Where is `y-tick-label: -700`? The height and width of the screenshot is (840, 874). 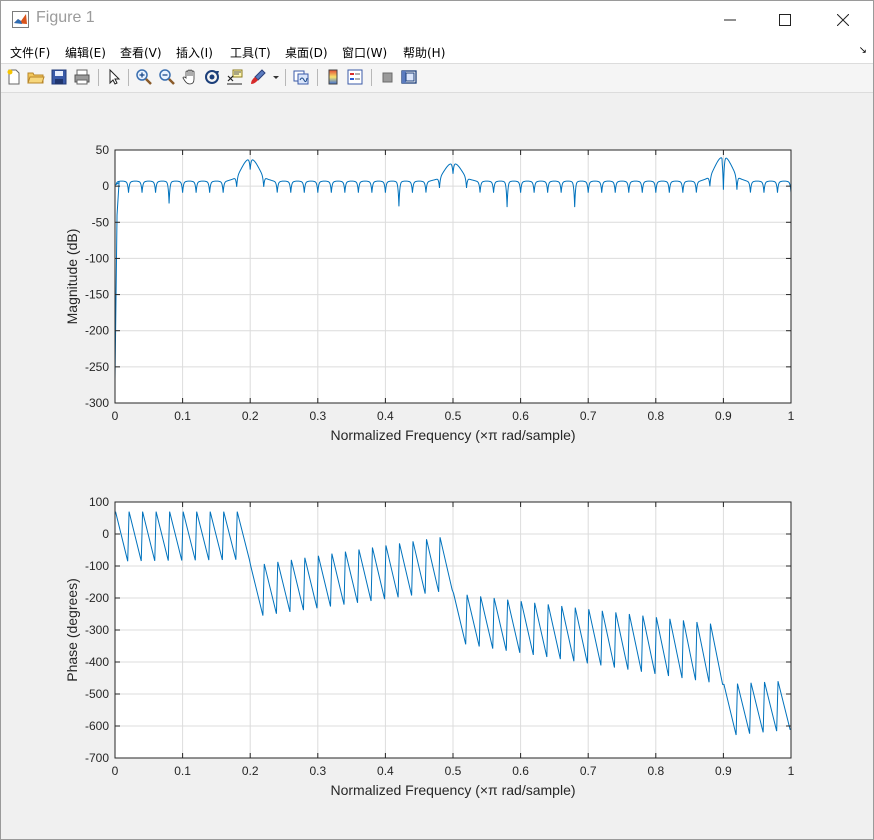 y-tick-label: -700 is located at coordinates (97, 758).